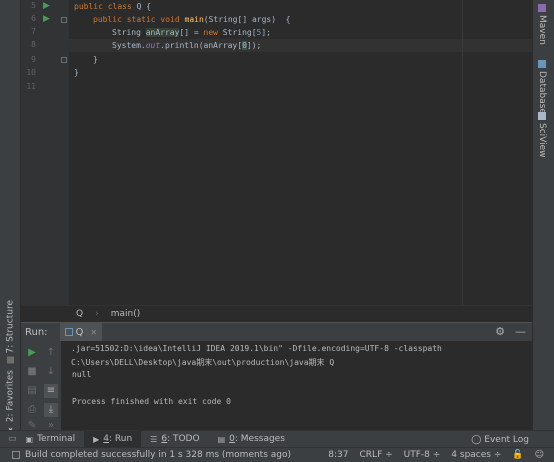  Describe the element at coordinates (126, 314) in the screenshot. I see `breadcrumb-method: main()` at that location.